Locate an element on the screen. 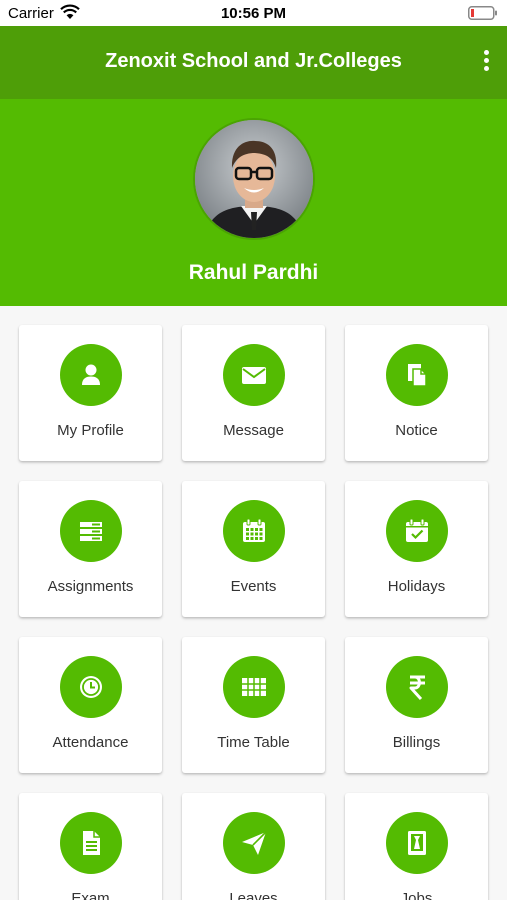 Image resolution: width=507 pixels, height=900 pixels. tile-label: Leaves is located at coordinates (253, 895).